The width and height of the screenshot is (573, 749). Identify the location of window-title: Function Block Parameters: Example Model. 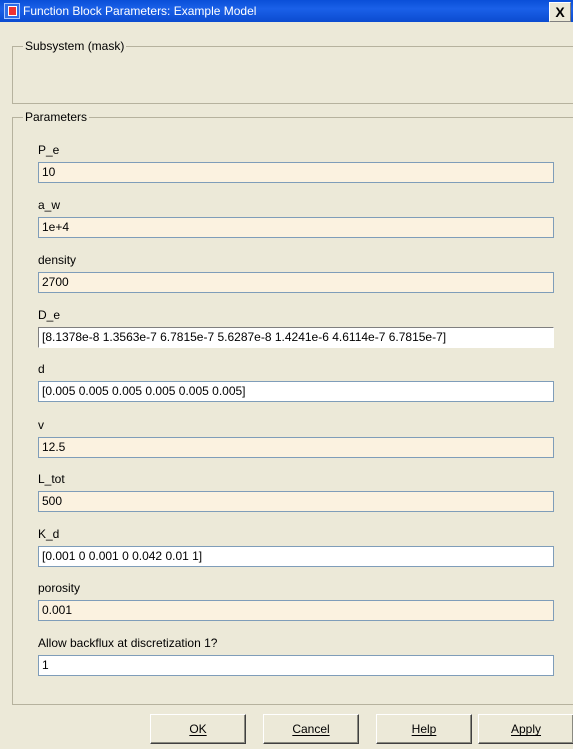
(140, 11).